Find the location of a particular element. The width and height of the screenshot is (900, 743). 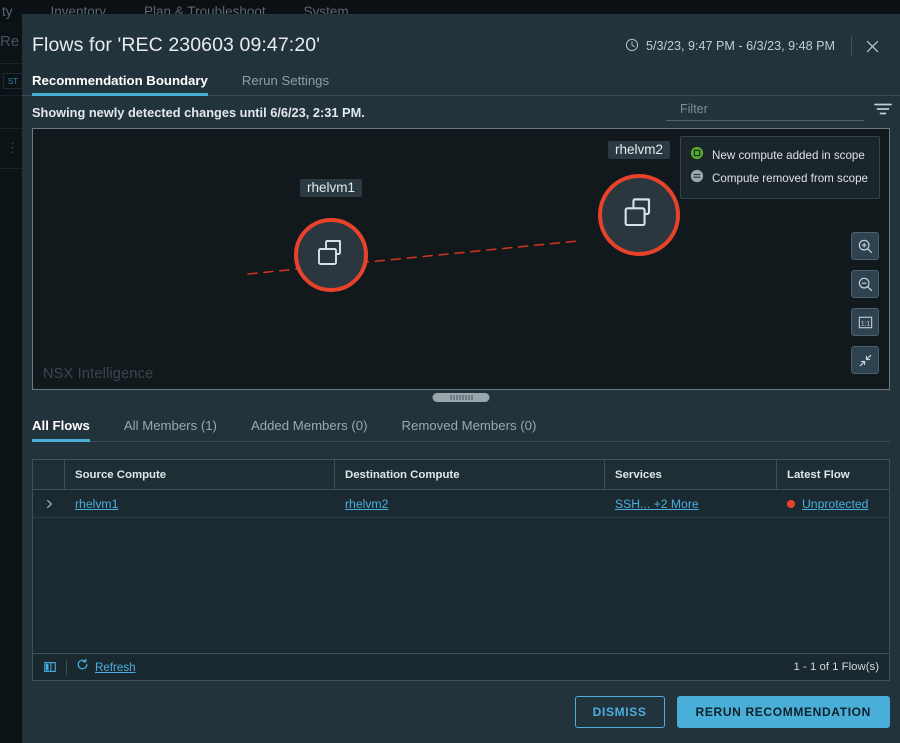

search-input is located at coordinates (765, 111).